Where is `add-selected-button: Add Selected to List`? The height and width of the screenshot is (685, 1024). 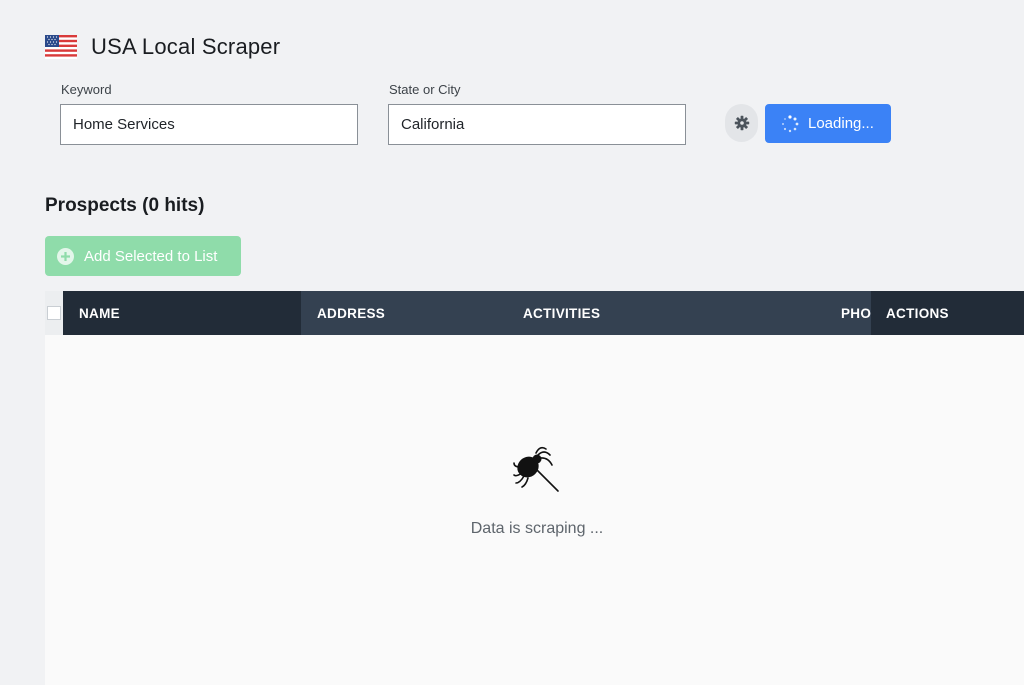
add-selected-button: Add Selected to List is located at coordinates (143, 256).